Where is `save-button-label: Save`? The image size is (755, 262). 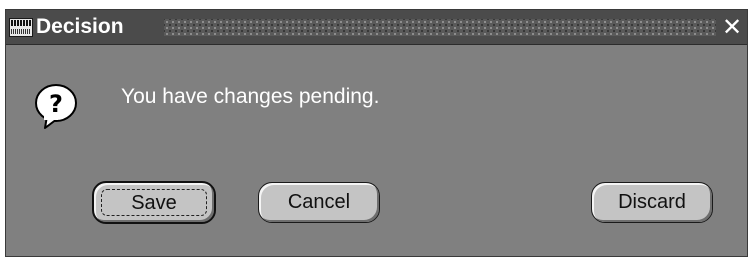
save-button-label: Save is located at coordinates (154, 202).